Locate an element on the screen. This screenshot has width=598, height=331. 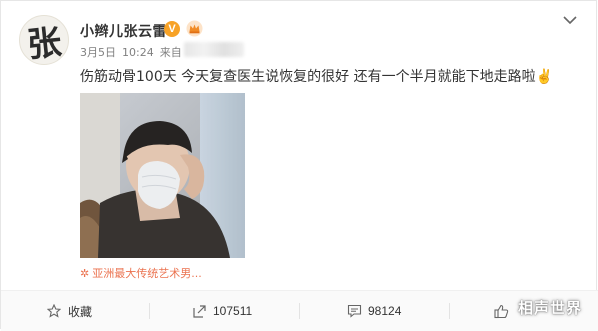
like-button is located at coordinates (504, 311).